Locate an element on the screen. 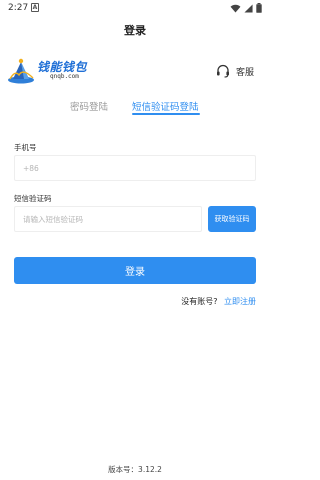 This screenshot has height=480, width=320. status-icons is located at coordinates (246, 8).